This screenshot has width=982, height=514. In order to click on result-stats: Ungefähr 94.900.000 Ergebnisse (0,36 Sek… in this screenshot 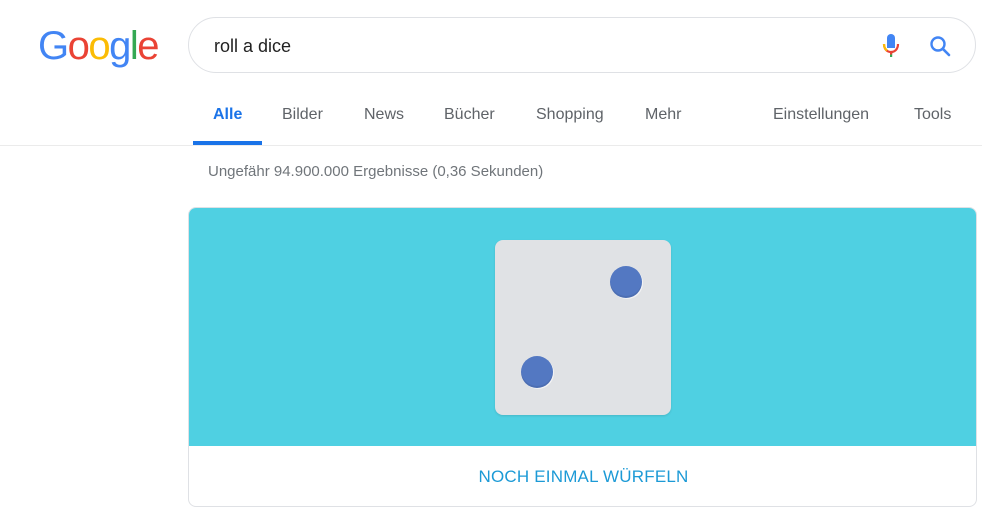, I will do `click(376, 171)`.